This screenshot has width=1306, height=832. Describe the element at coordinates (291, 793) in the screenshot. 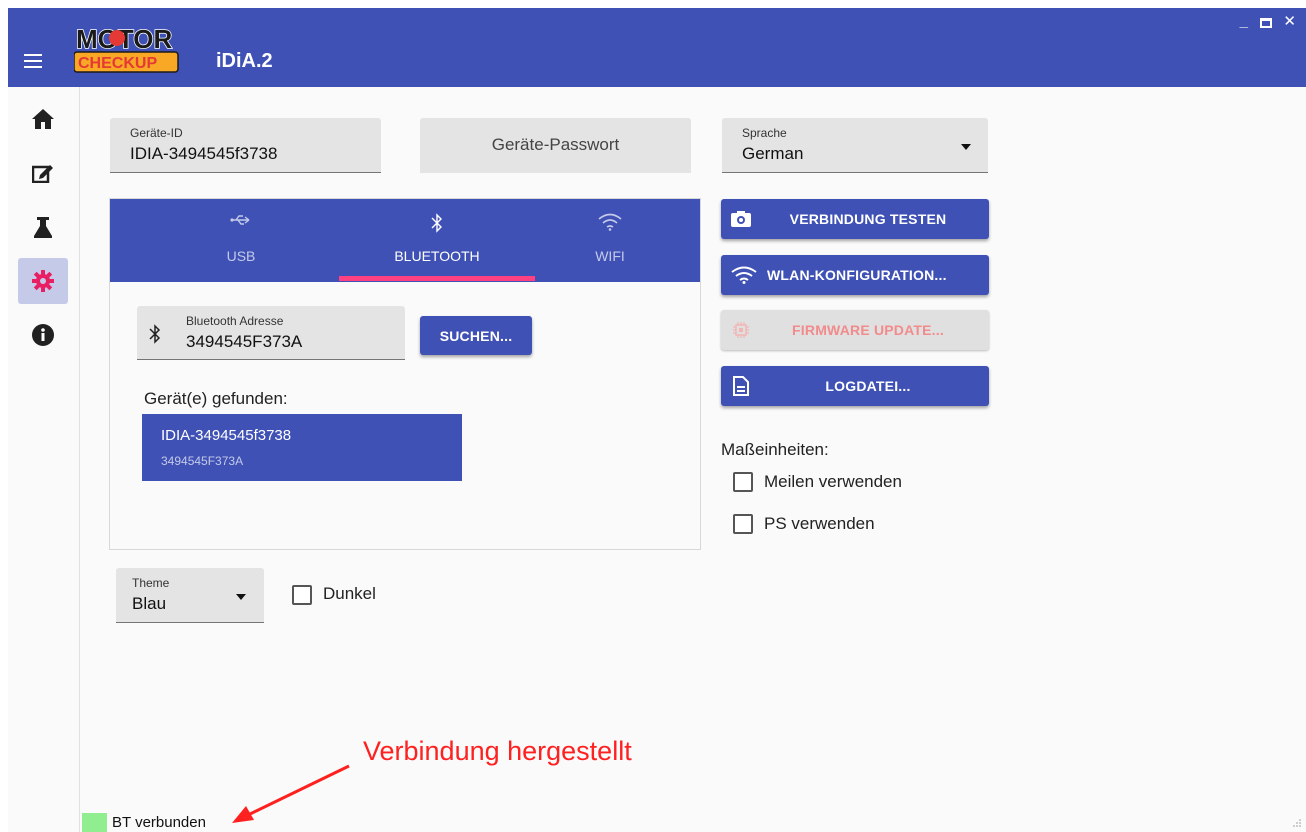

I see `annotation-arrow` at that location.